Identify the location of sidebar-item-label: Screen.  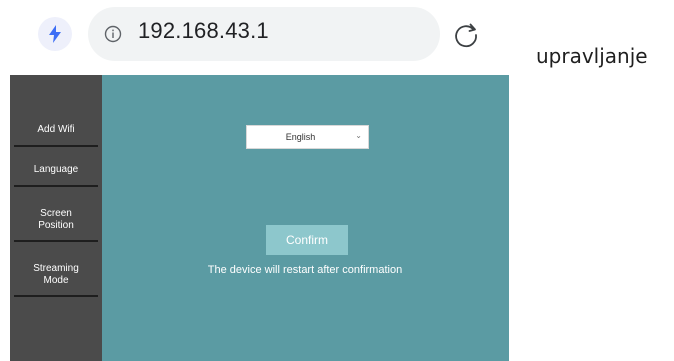
(56, 213).